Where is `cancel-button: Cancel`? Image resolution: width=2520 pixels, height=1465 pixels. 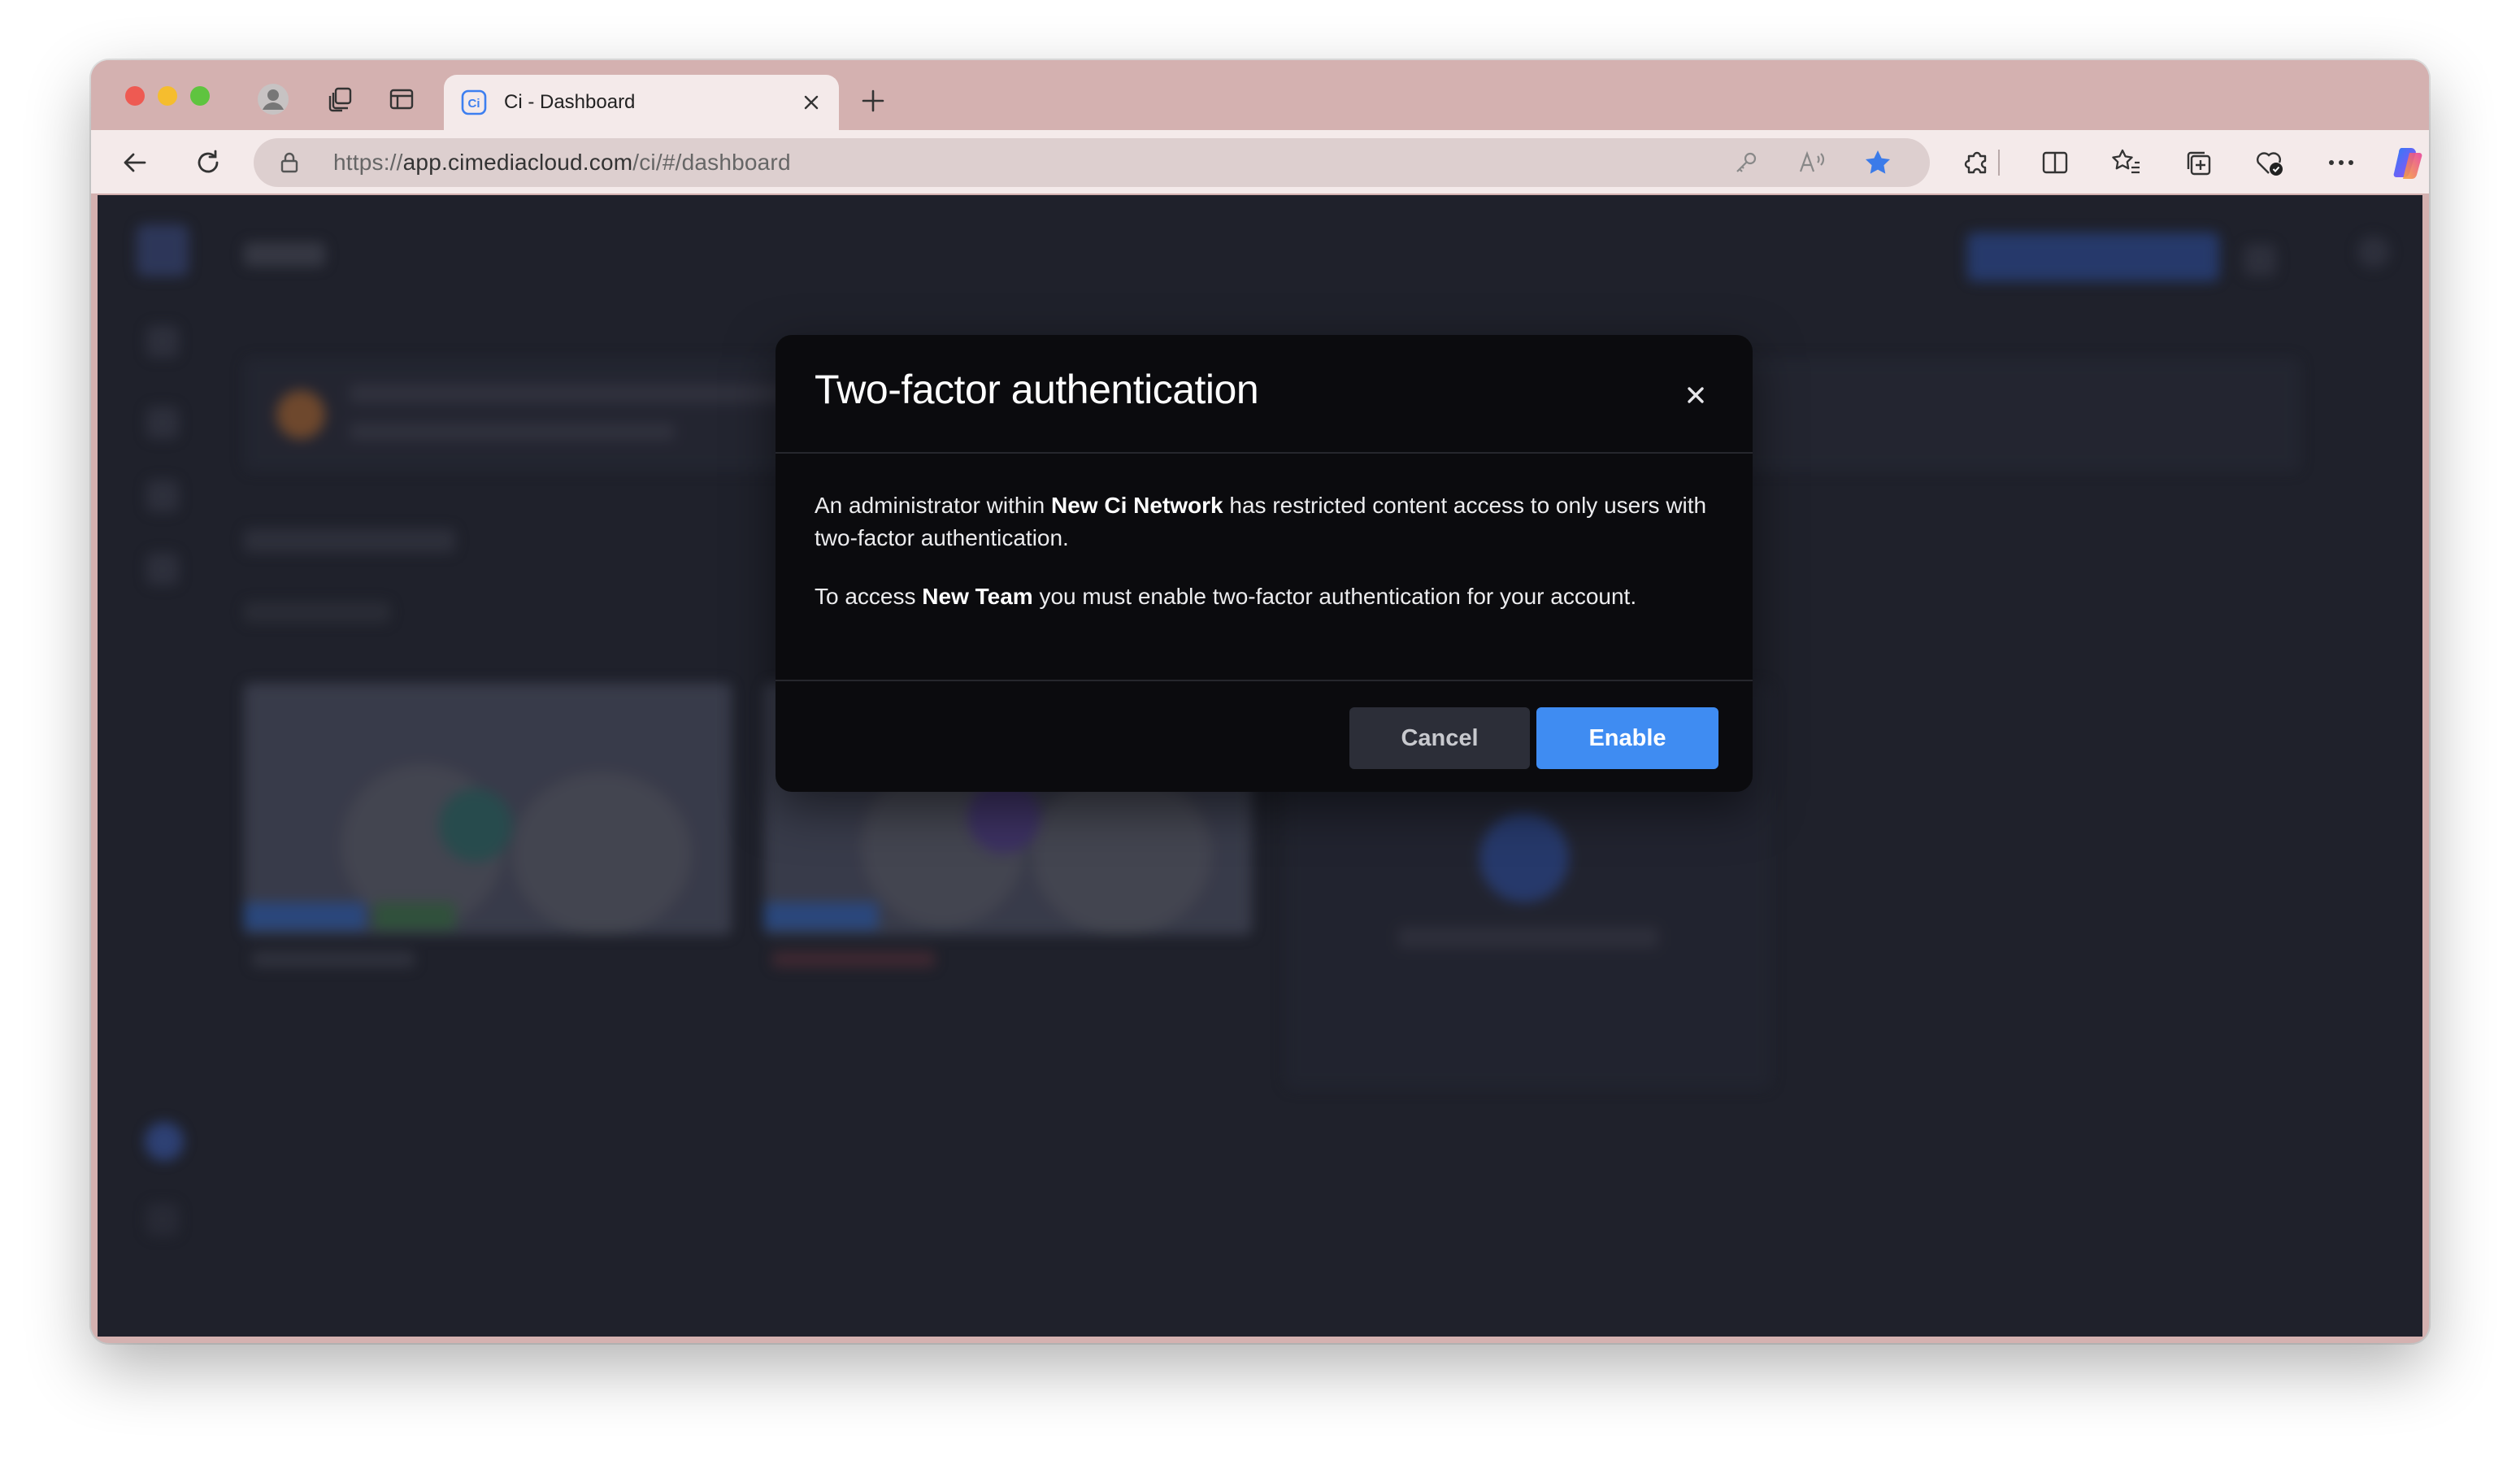
cancel-button: Cancel is located at coordinates (1439, 738).